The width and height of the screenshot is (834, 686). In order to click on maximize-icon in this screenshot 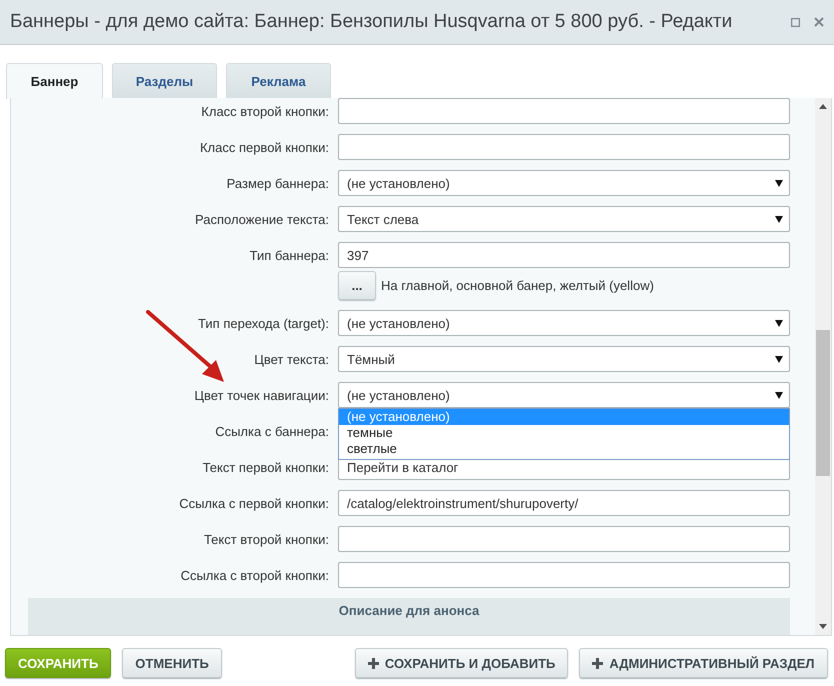, I will do `click(795, 22)`.